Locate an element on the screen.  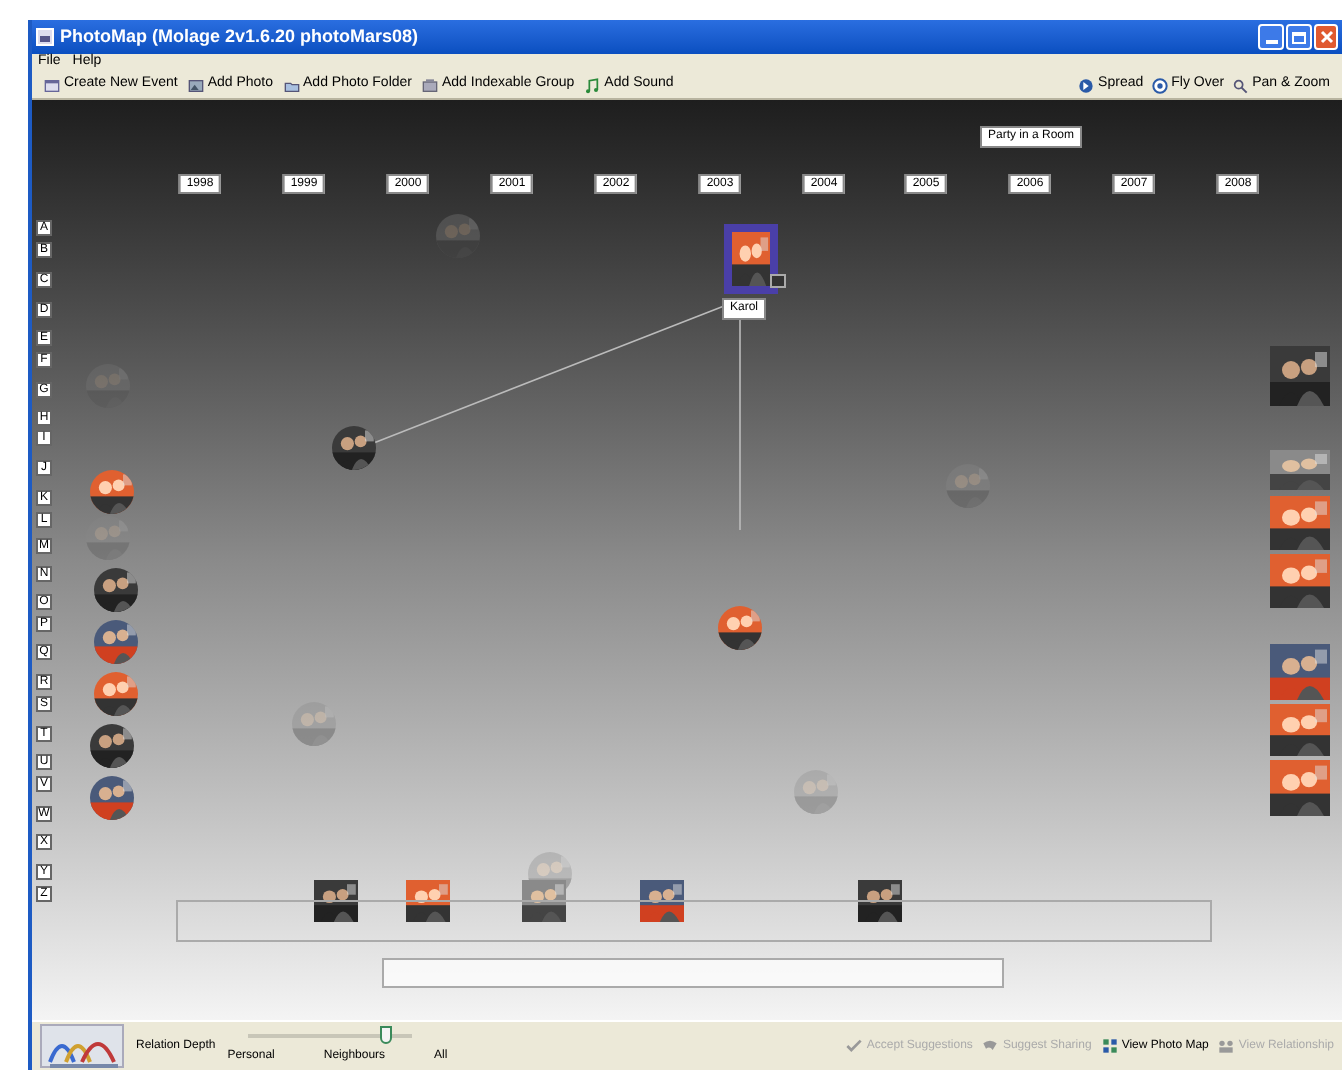
maximize-button is located at coordinates (1299, 37).